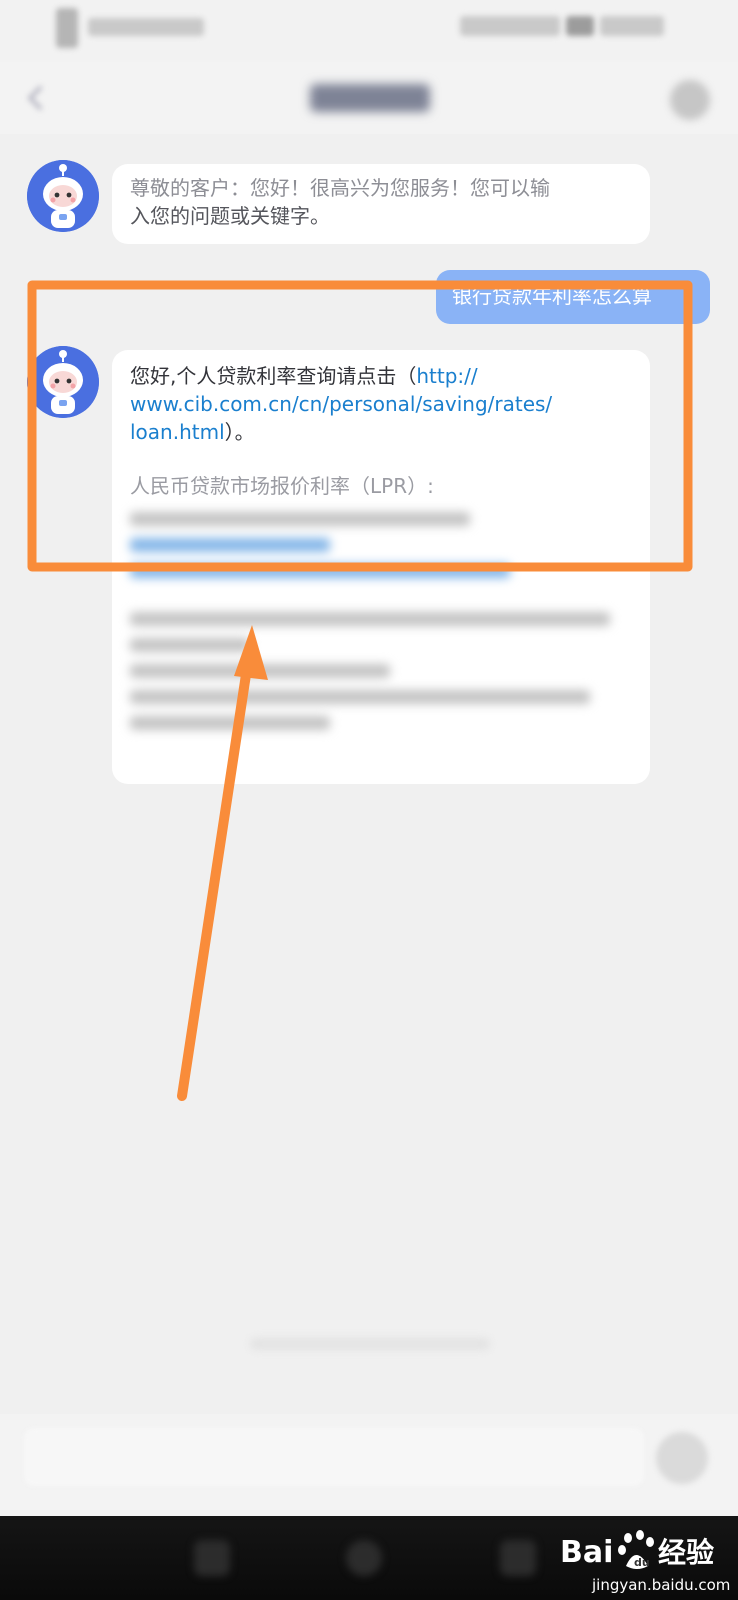  I want to click on status-bar, so click(369, 31).